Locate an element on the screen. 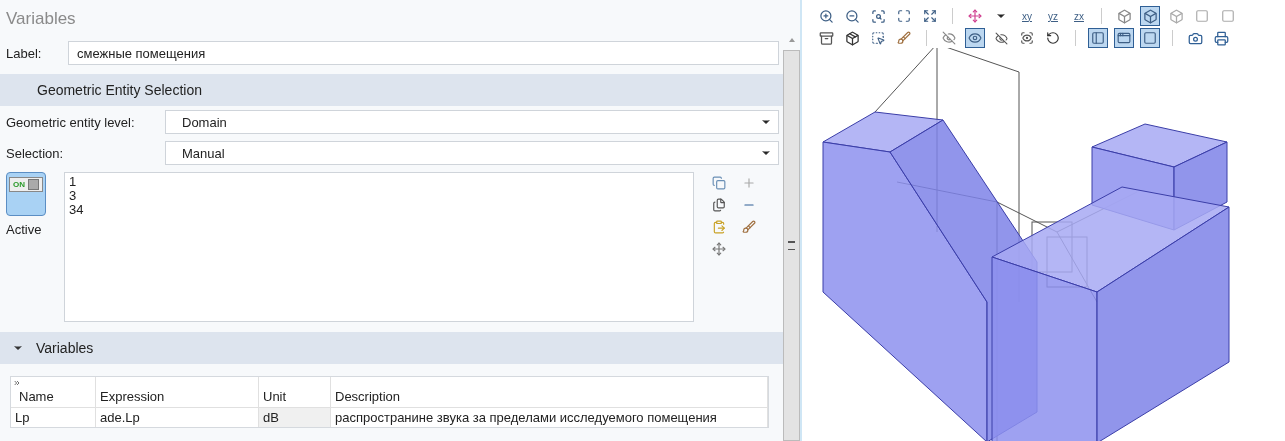 Image resolution: width=1285 pixels, height=441 pixels. copy-icon is located at coordinates (719, 183).